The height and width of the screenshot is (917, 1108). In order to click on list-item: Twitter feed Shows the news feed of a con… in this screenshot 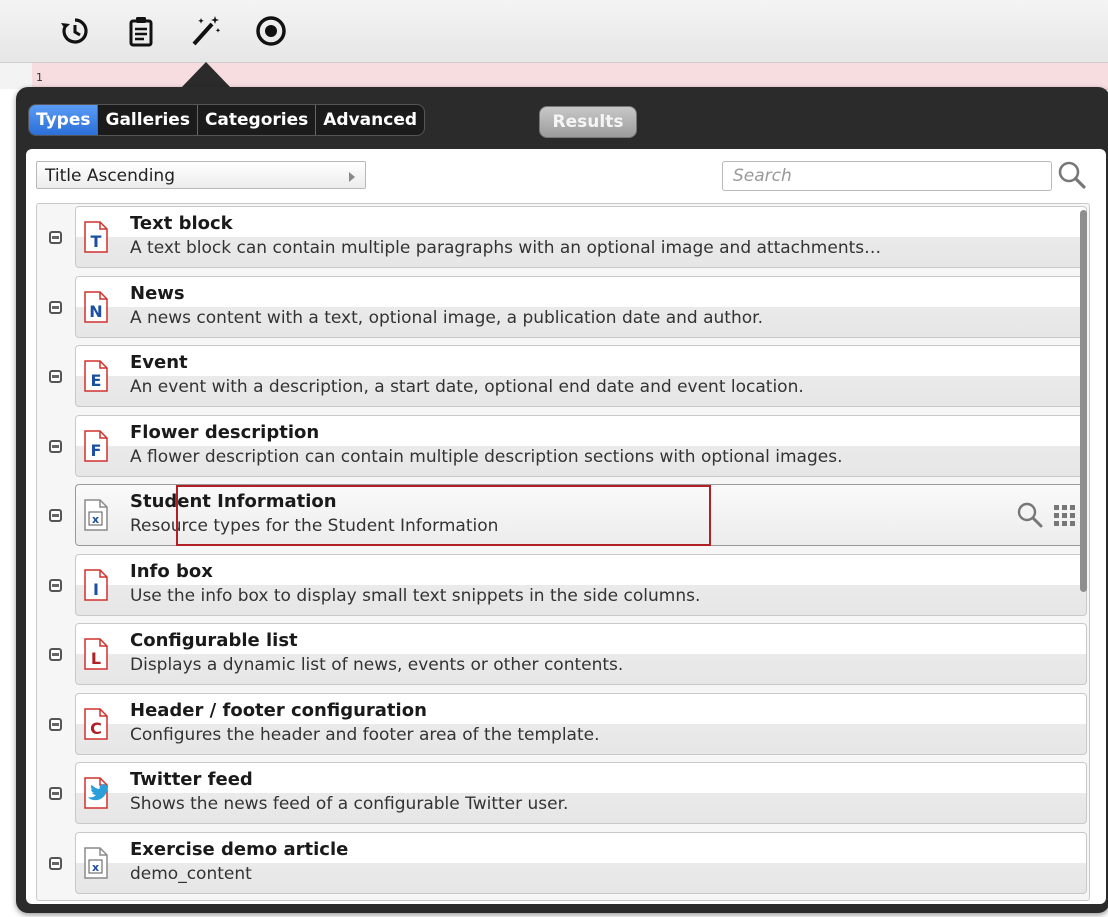, I will do `click(562, 792)`.